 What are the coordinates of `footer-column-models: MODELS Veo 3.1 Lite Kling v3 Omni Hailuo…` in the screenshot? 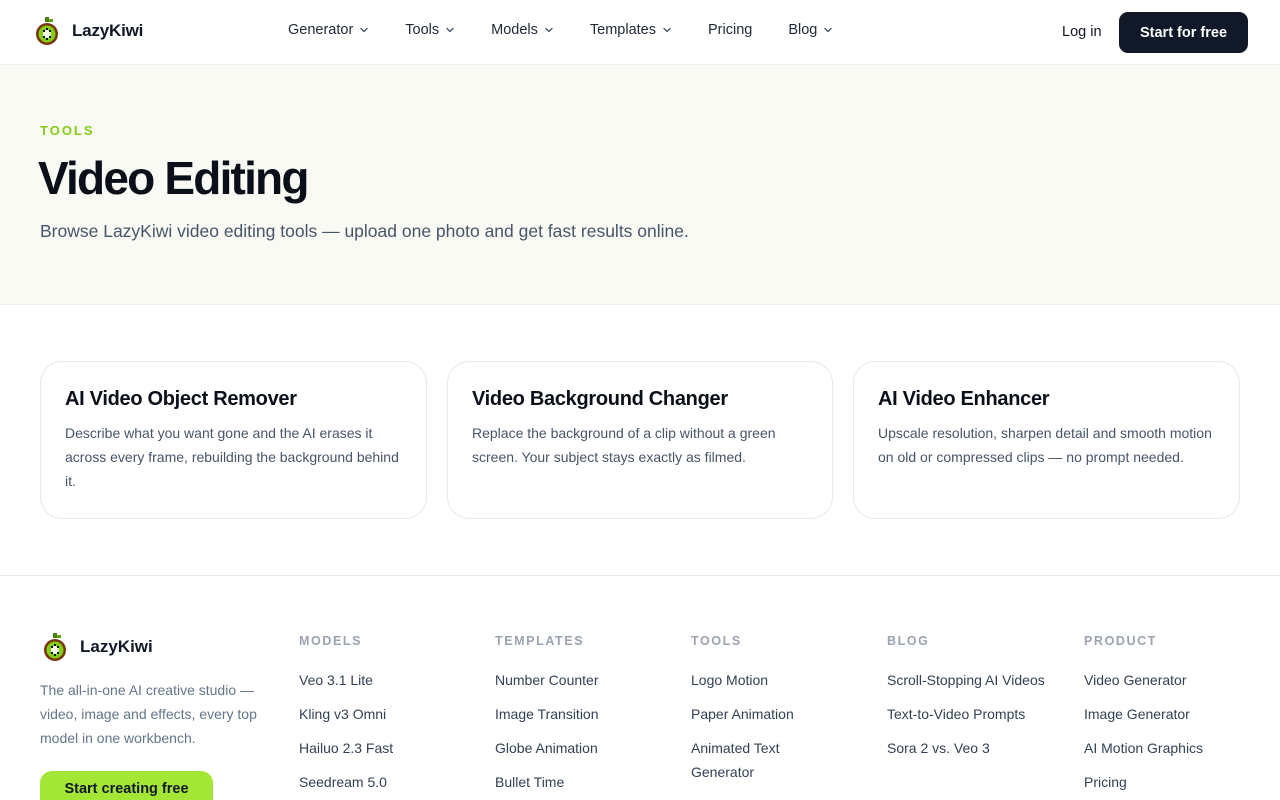 It's located at (384, 717).